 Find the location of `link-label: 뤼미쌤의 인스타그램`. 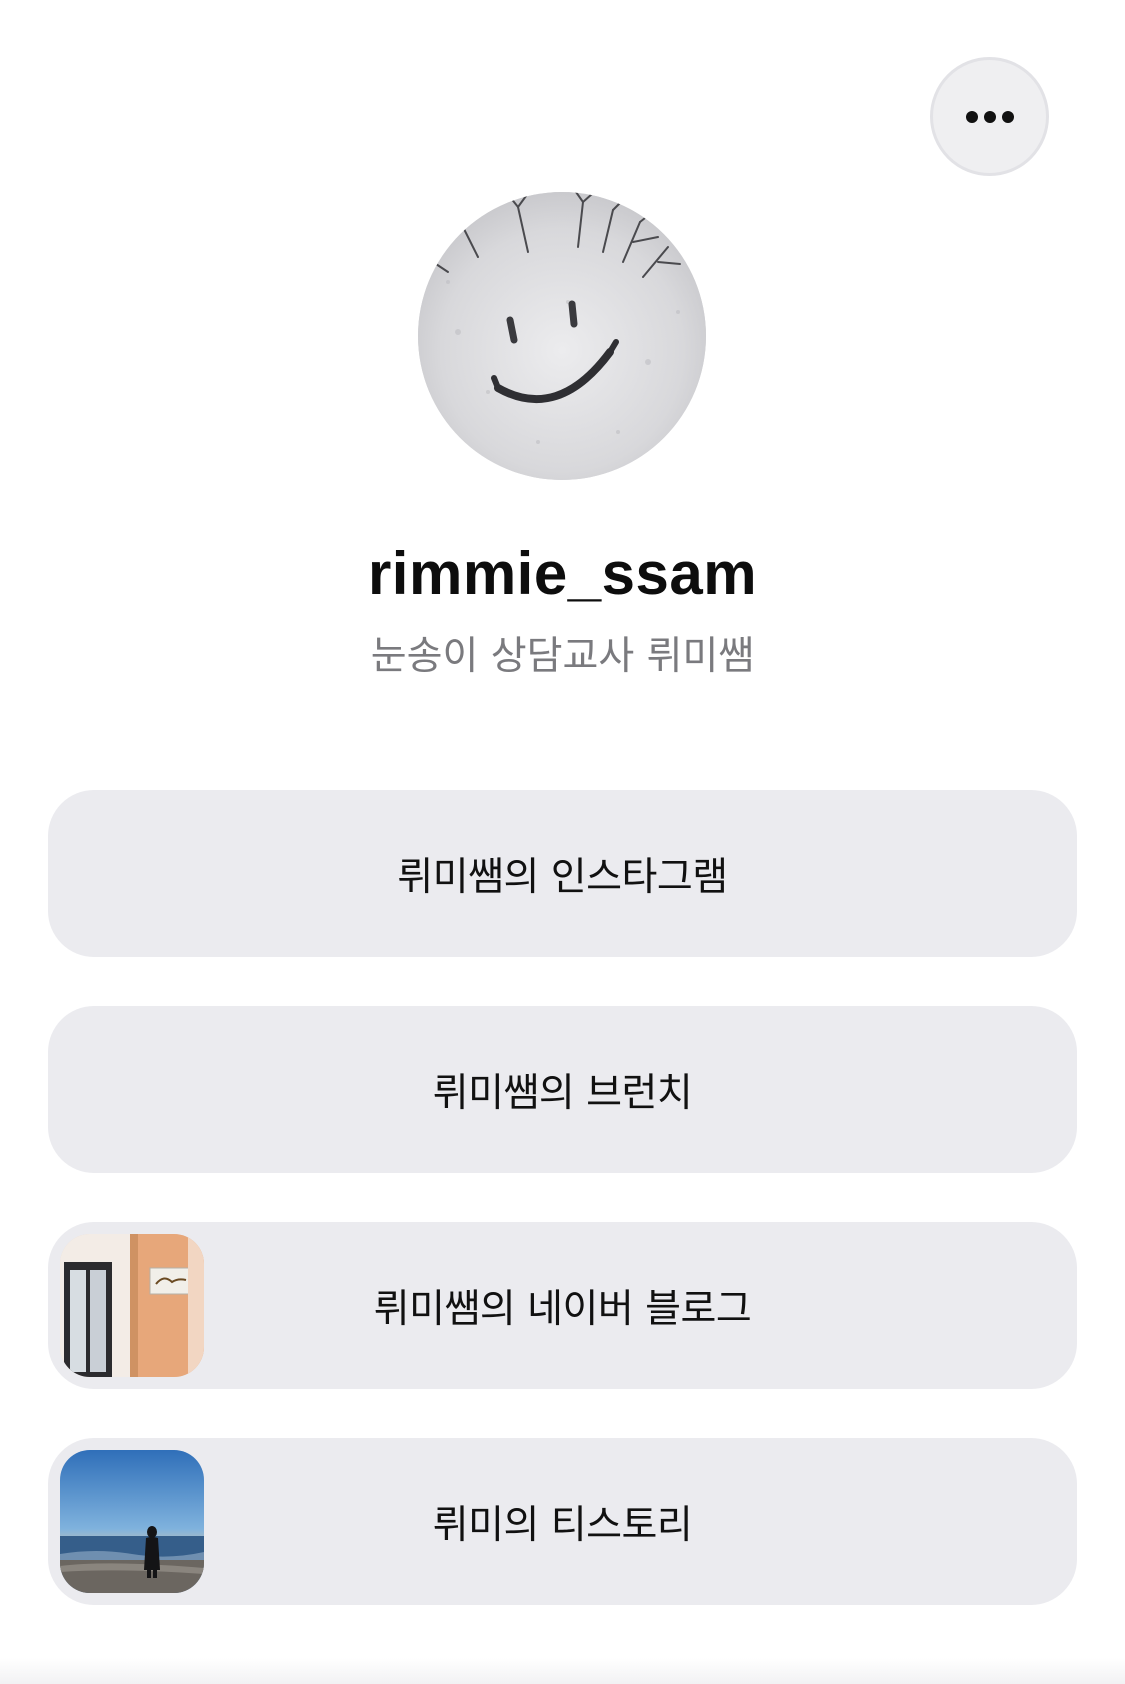

link-label: 뤼미쌤의 인스타그램 is located at coordinates (562, 877).